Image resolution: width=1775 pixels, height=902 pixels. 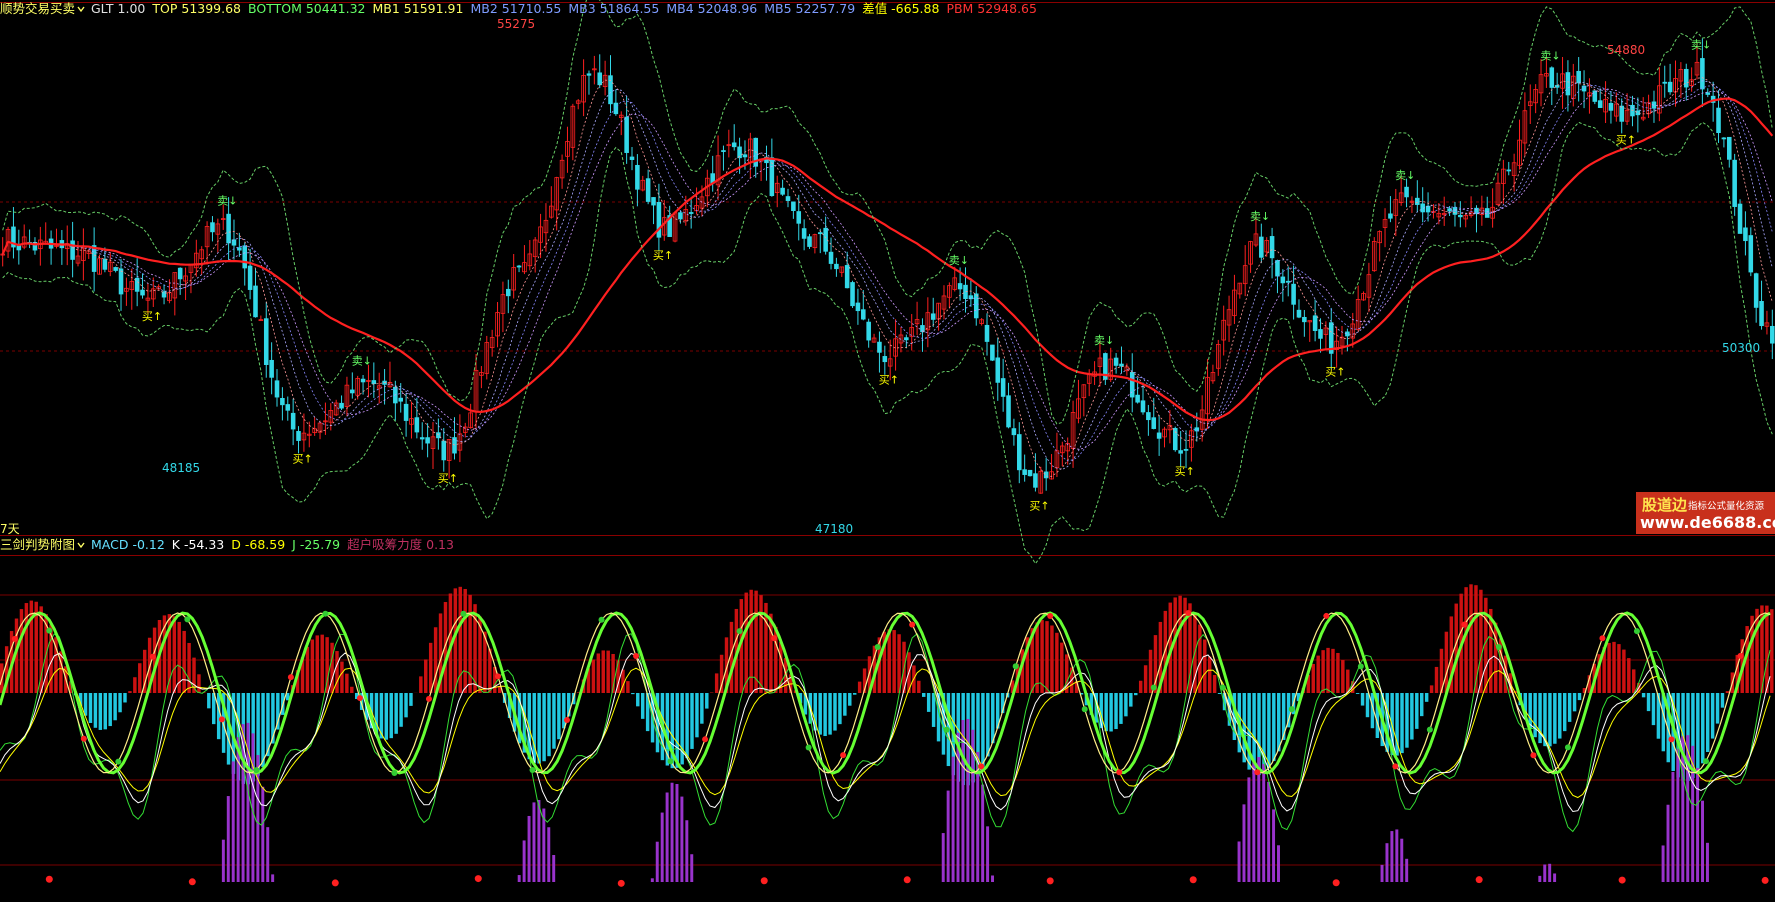 What do you see at coordinates (1335, 371) in the screenshot?
I see `buy-signal-label: 买↑` at bounding box center [1335, 371].